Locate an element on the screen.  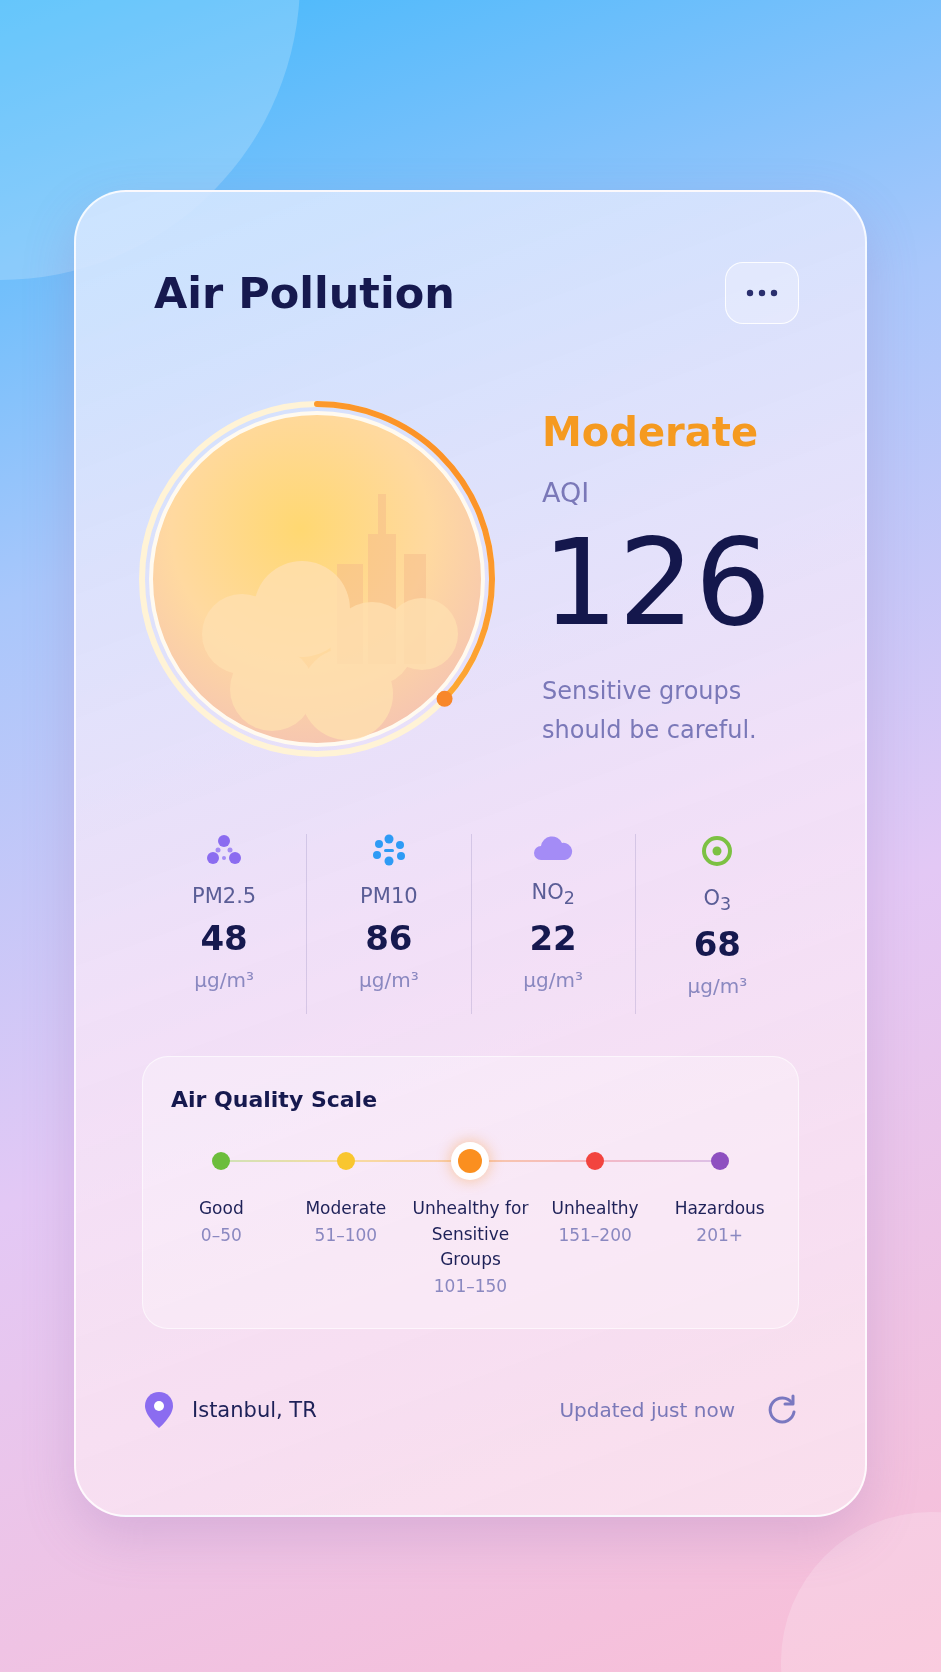
scale-title: Air Quality Scale is located at coordinates (275, 1099).